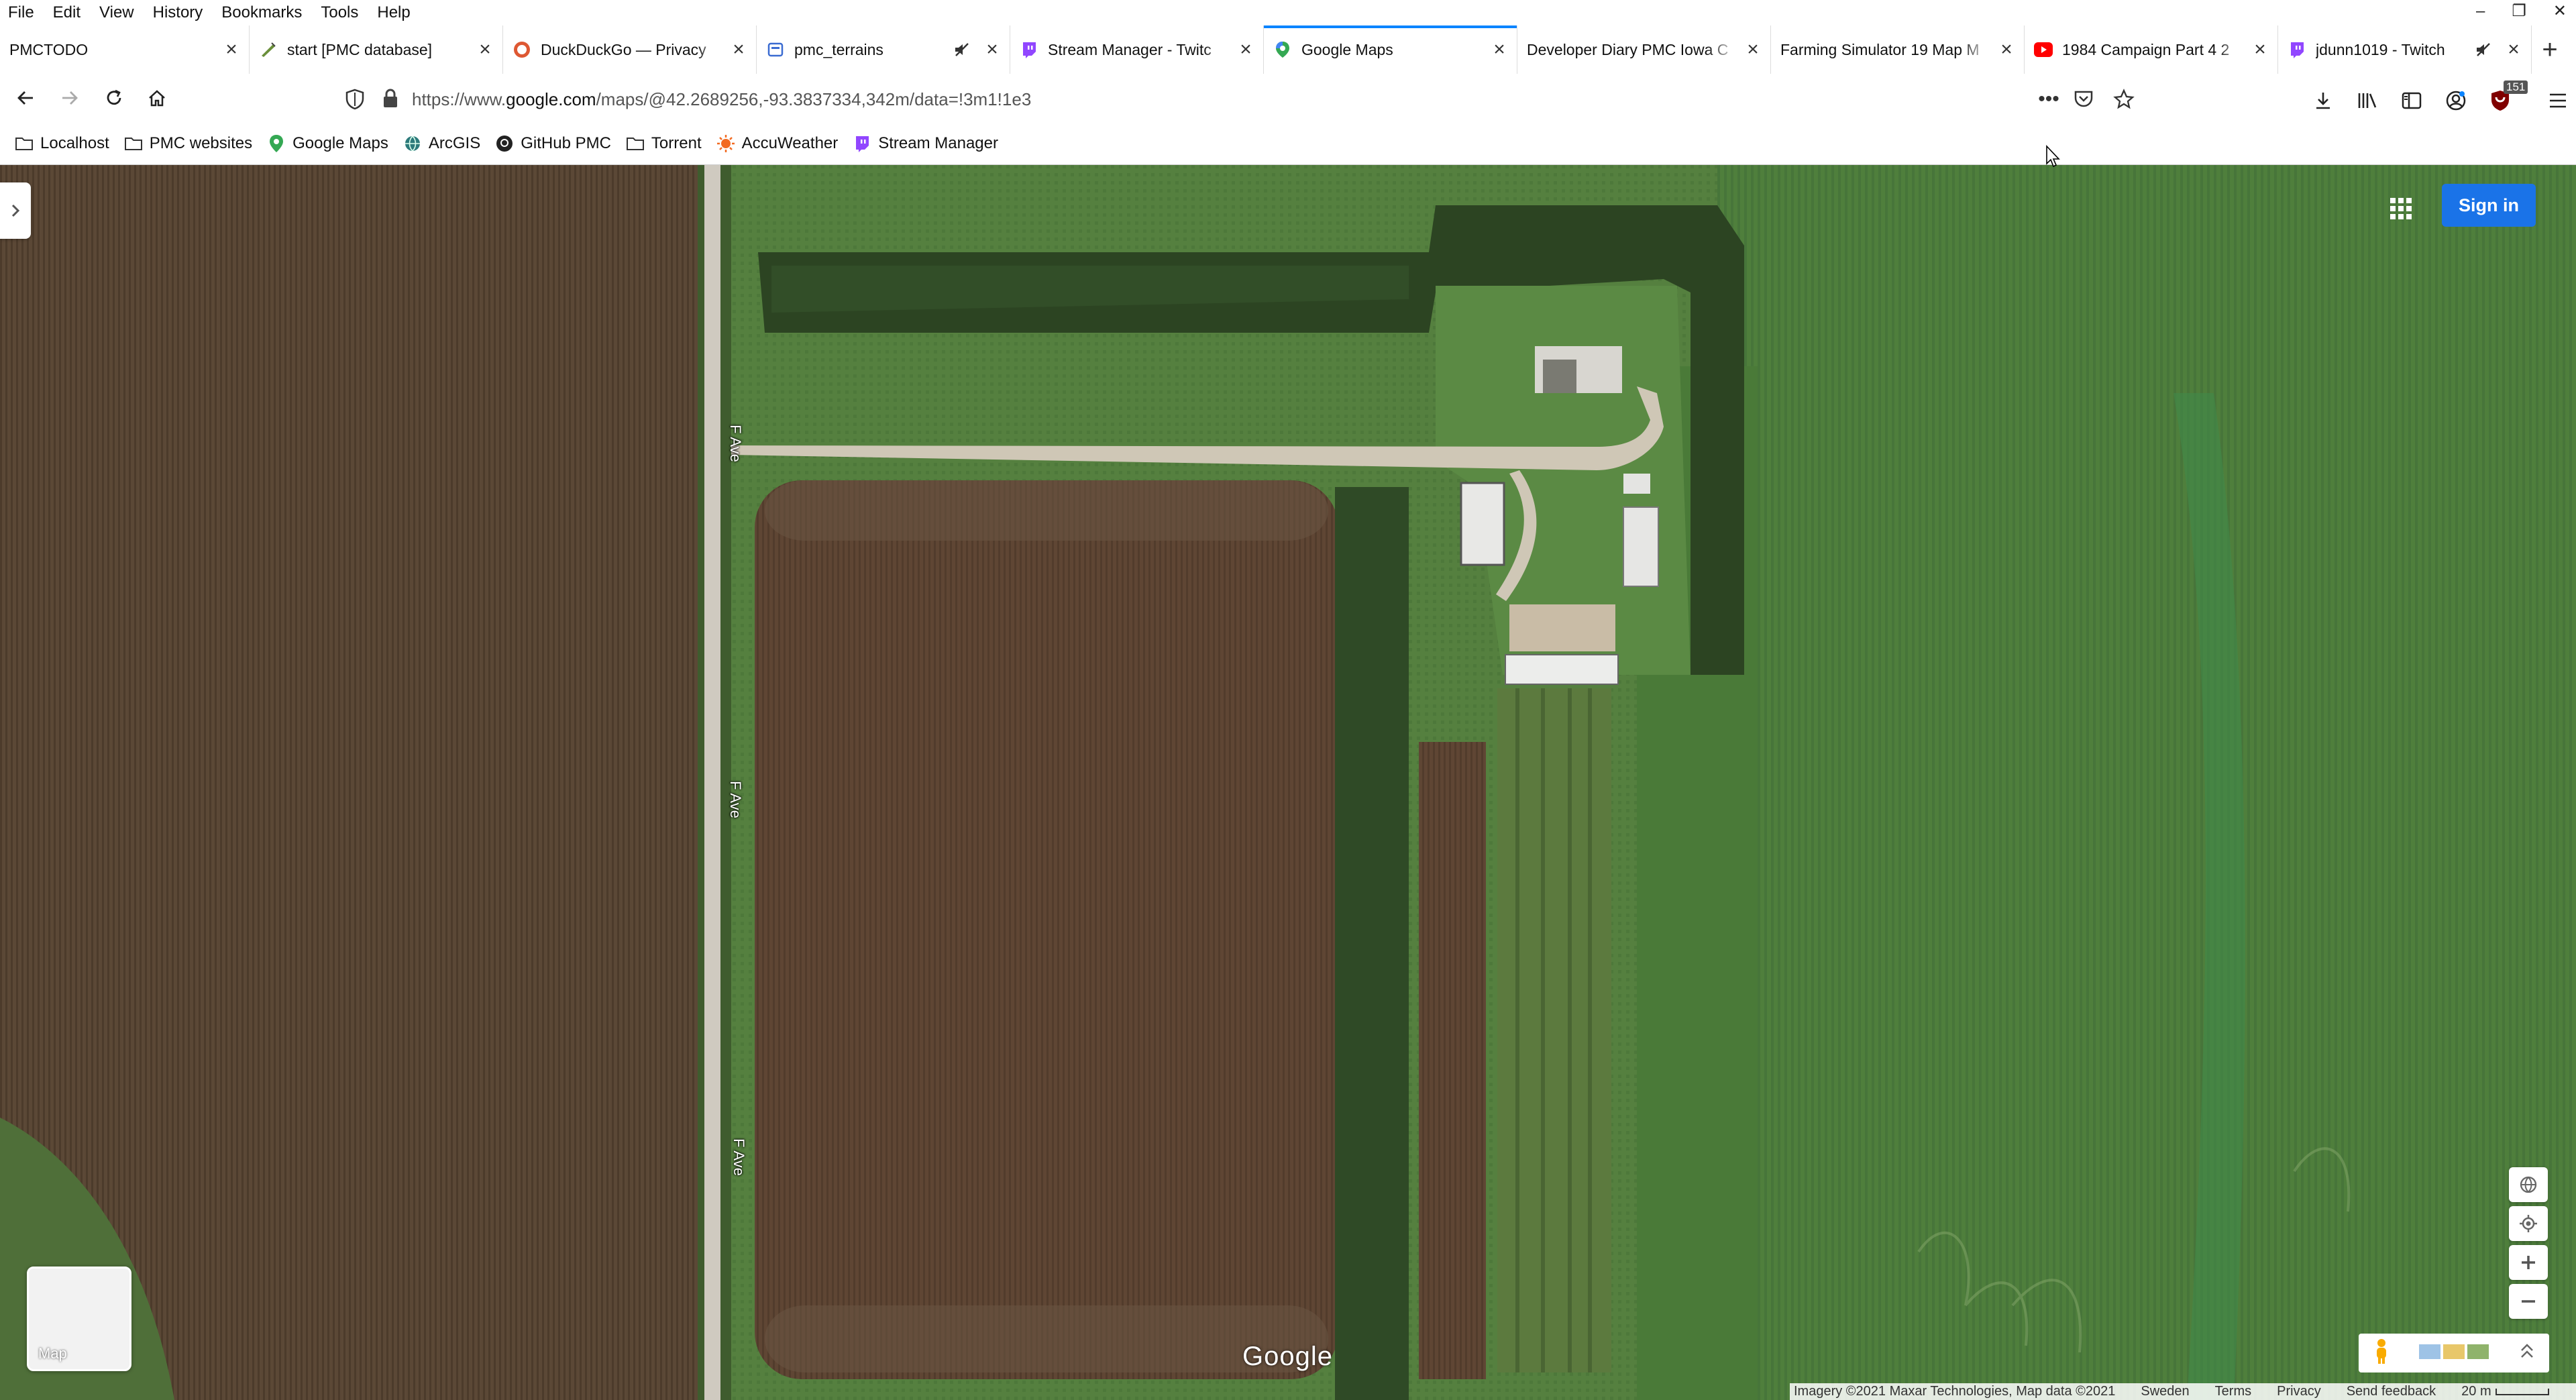 The height and width of the screenshot is (1400, 2576). What do you see at coordinates (883, 49) in the screenshot?
I see `tab-pmc-terrains: pmc_terrains ×` at bounding box center [883, 49].